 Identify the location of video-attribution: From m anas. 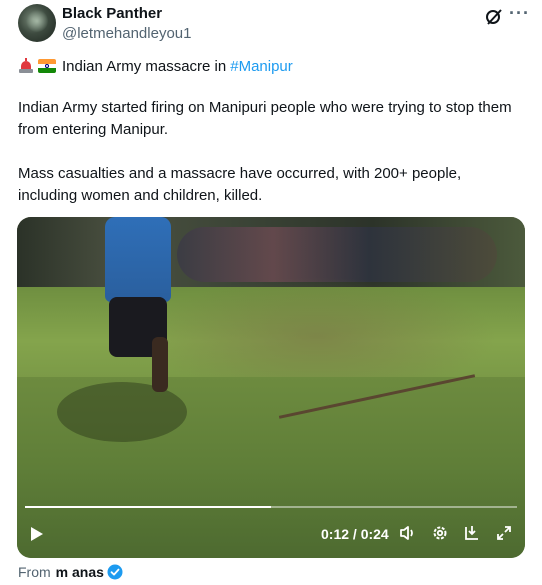
(70, 572).